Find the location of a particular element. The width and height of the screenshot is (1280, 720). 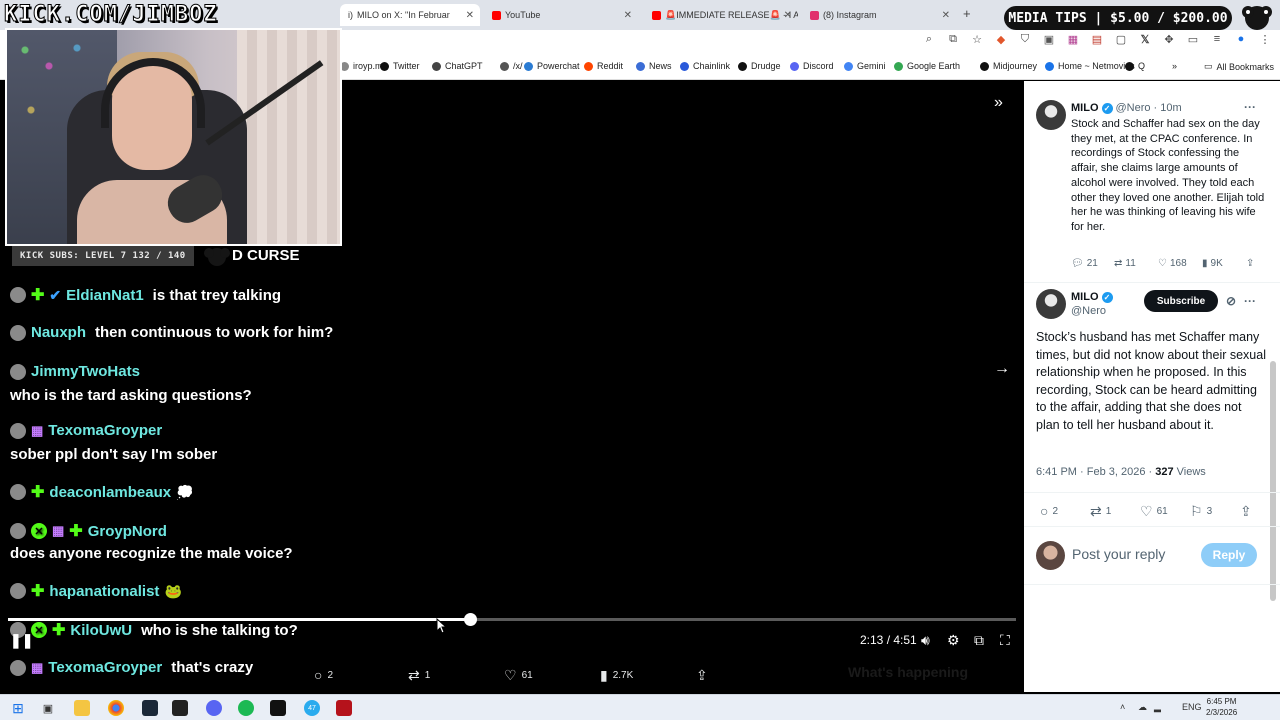

reply-count: ○ 2 is located at coordinates (1049, 511).